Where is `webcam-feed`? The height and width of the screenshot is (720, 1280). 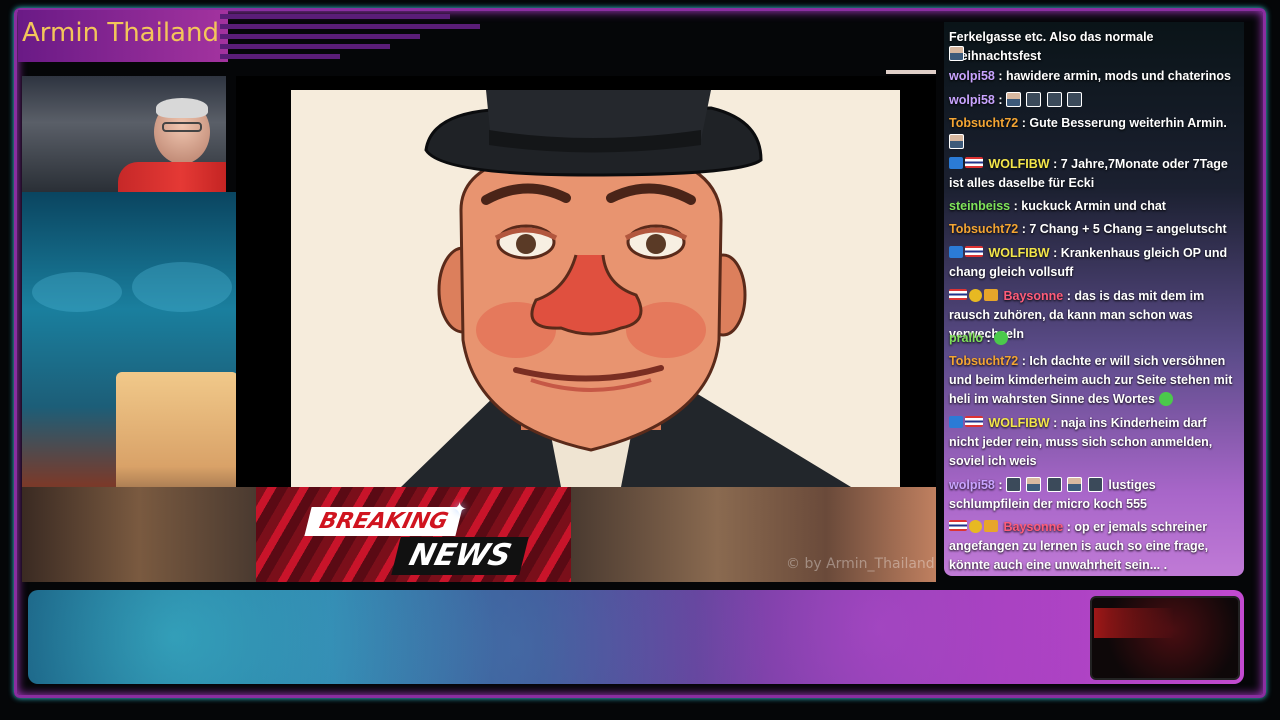
webcam-feed is located at coordinates (124, 134).